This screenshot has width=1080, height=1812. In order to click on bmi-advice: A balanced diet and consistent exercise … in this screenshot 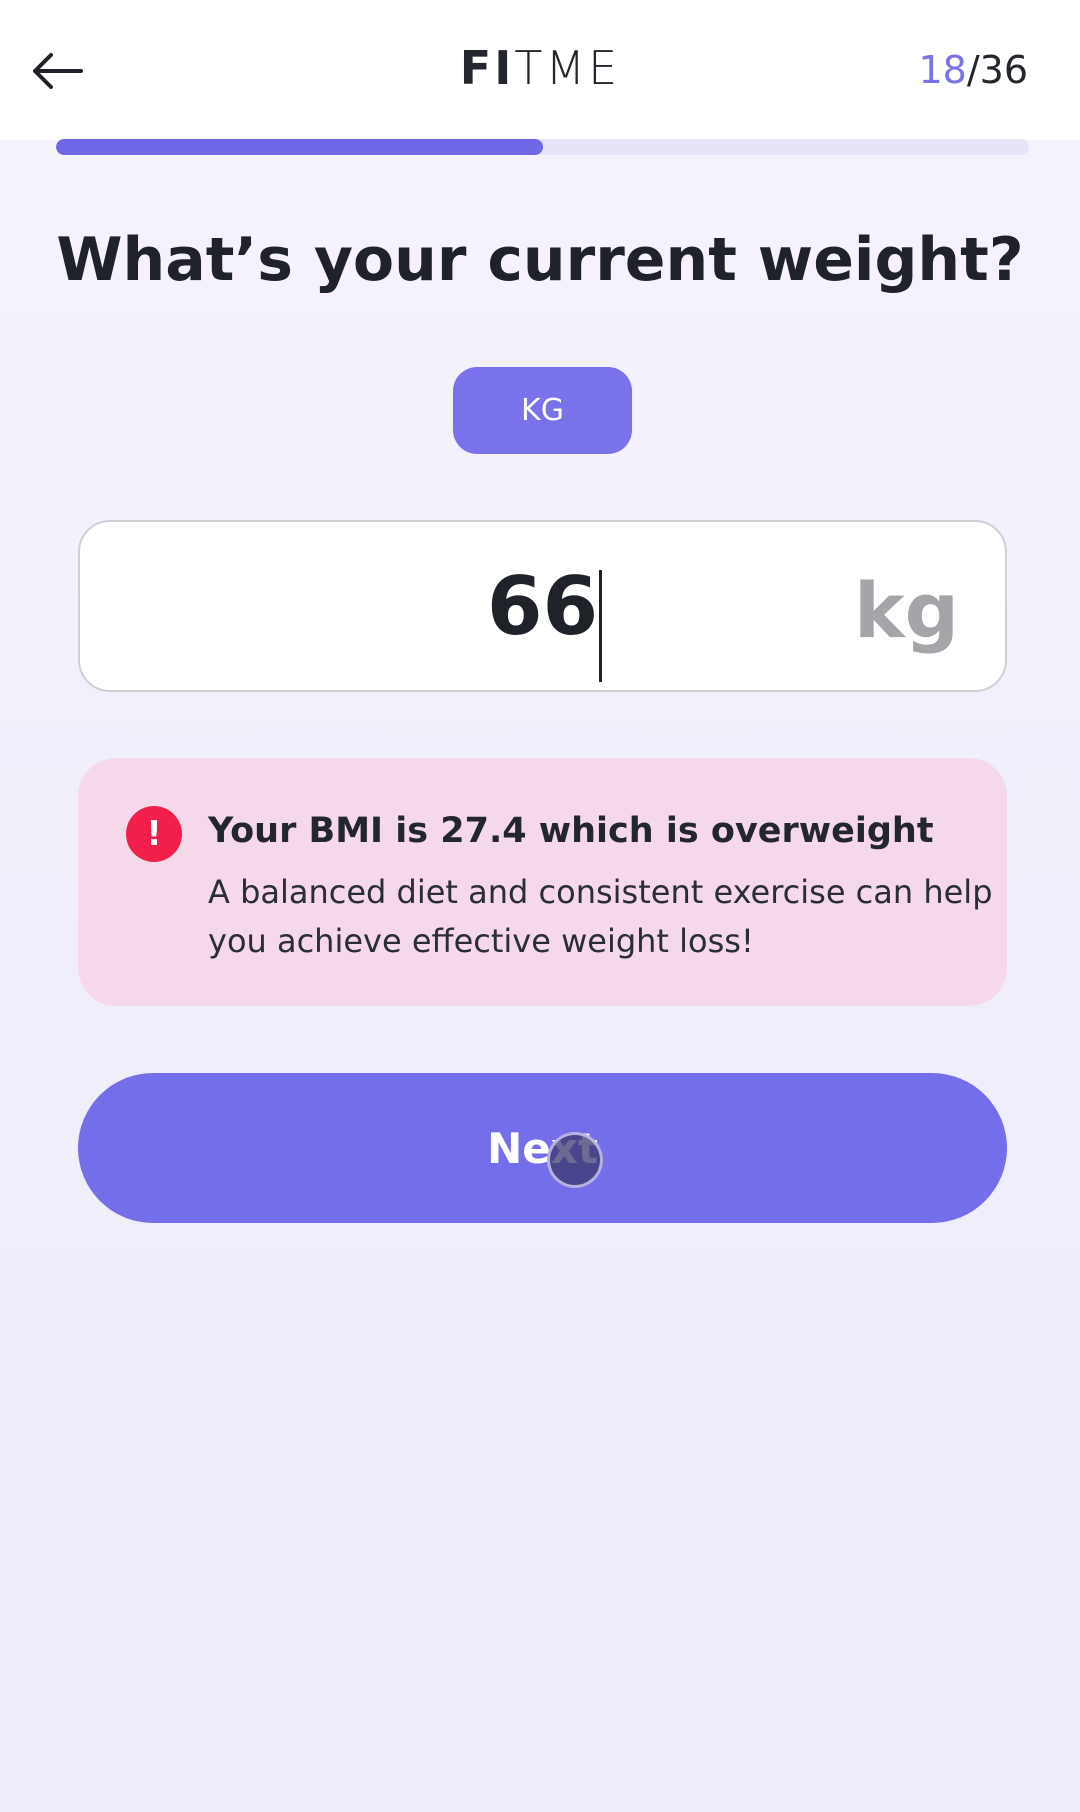, I will do `click(600, 916)`.